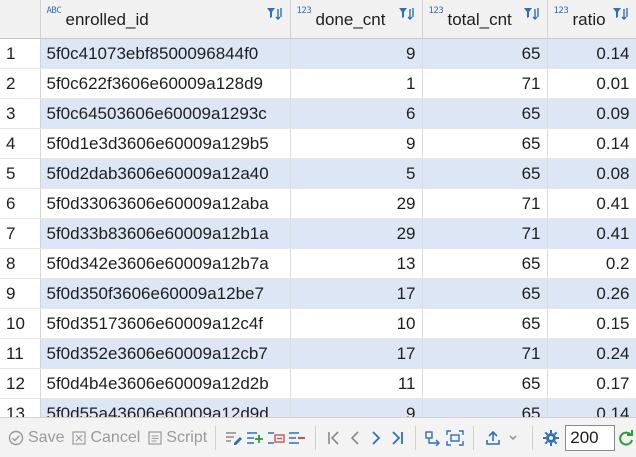  Describe the element at coordinates (165, 113) in the screenshot. I see `cell-enrolled-id: 5f0c64503606e60009a1293c` at that location.